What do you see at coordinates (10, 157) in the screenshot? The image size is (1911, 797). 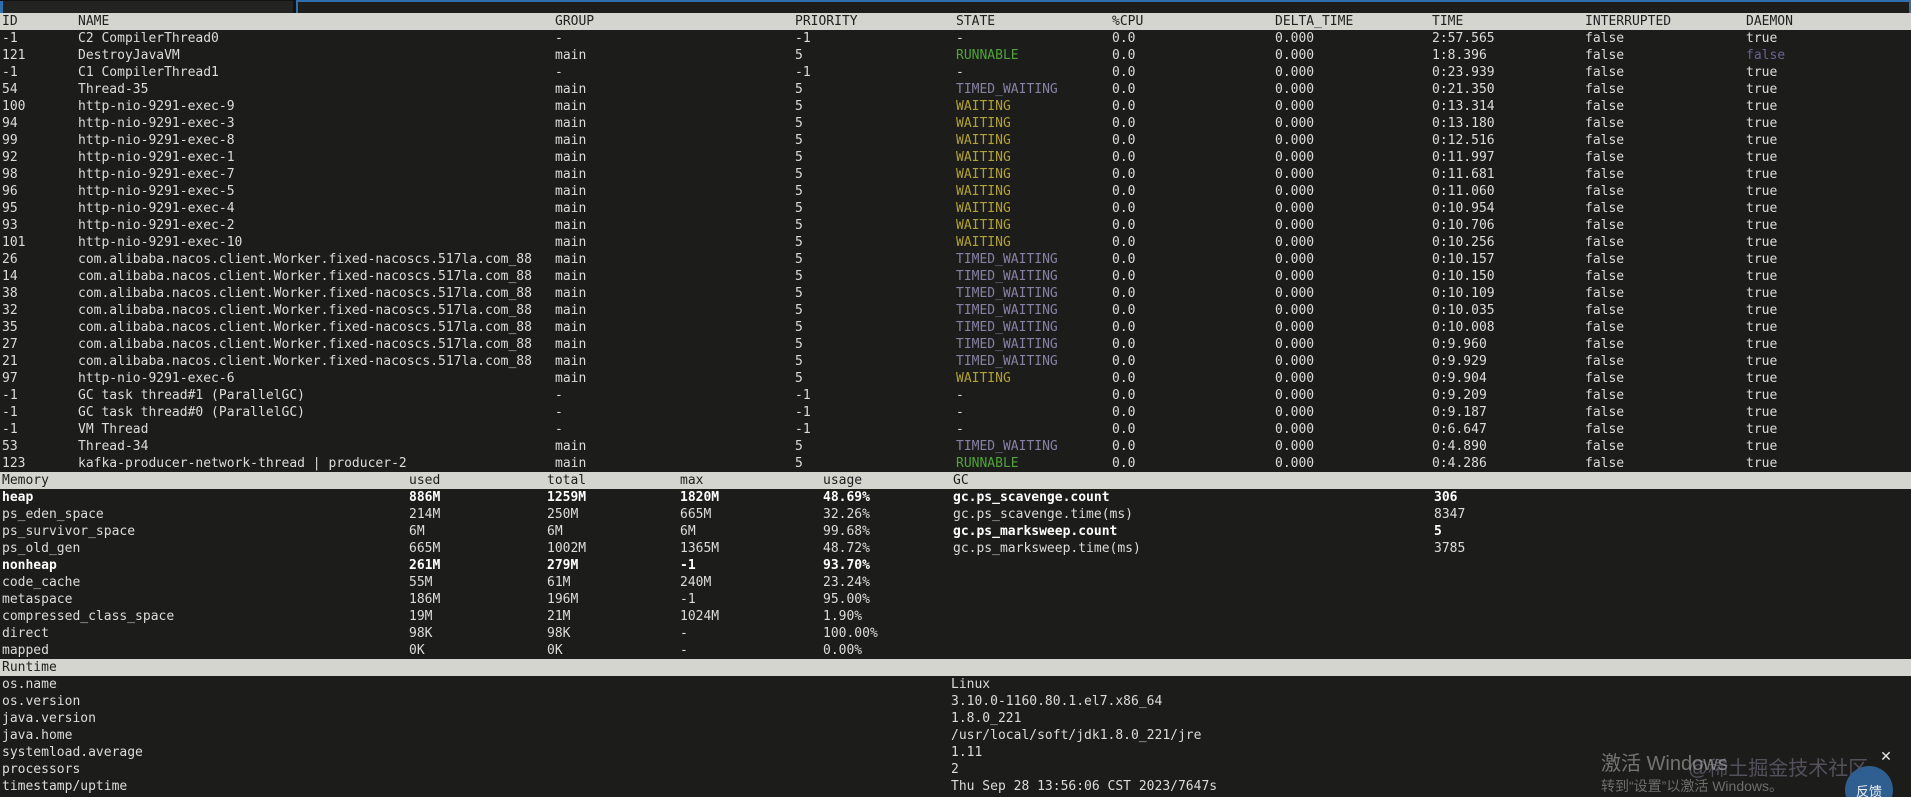 I see `cell-thread-id: 92` at bounding box center [10, 157].